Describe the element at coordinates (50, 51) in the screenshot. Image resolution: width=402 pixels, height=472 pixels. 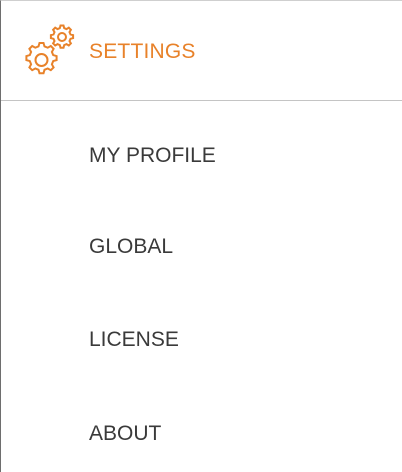
I see `gears-icon` at that location.